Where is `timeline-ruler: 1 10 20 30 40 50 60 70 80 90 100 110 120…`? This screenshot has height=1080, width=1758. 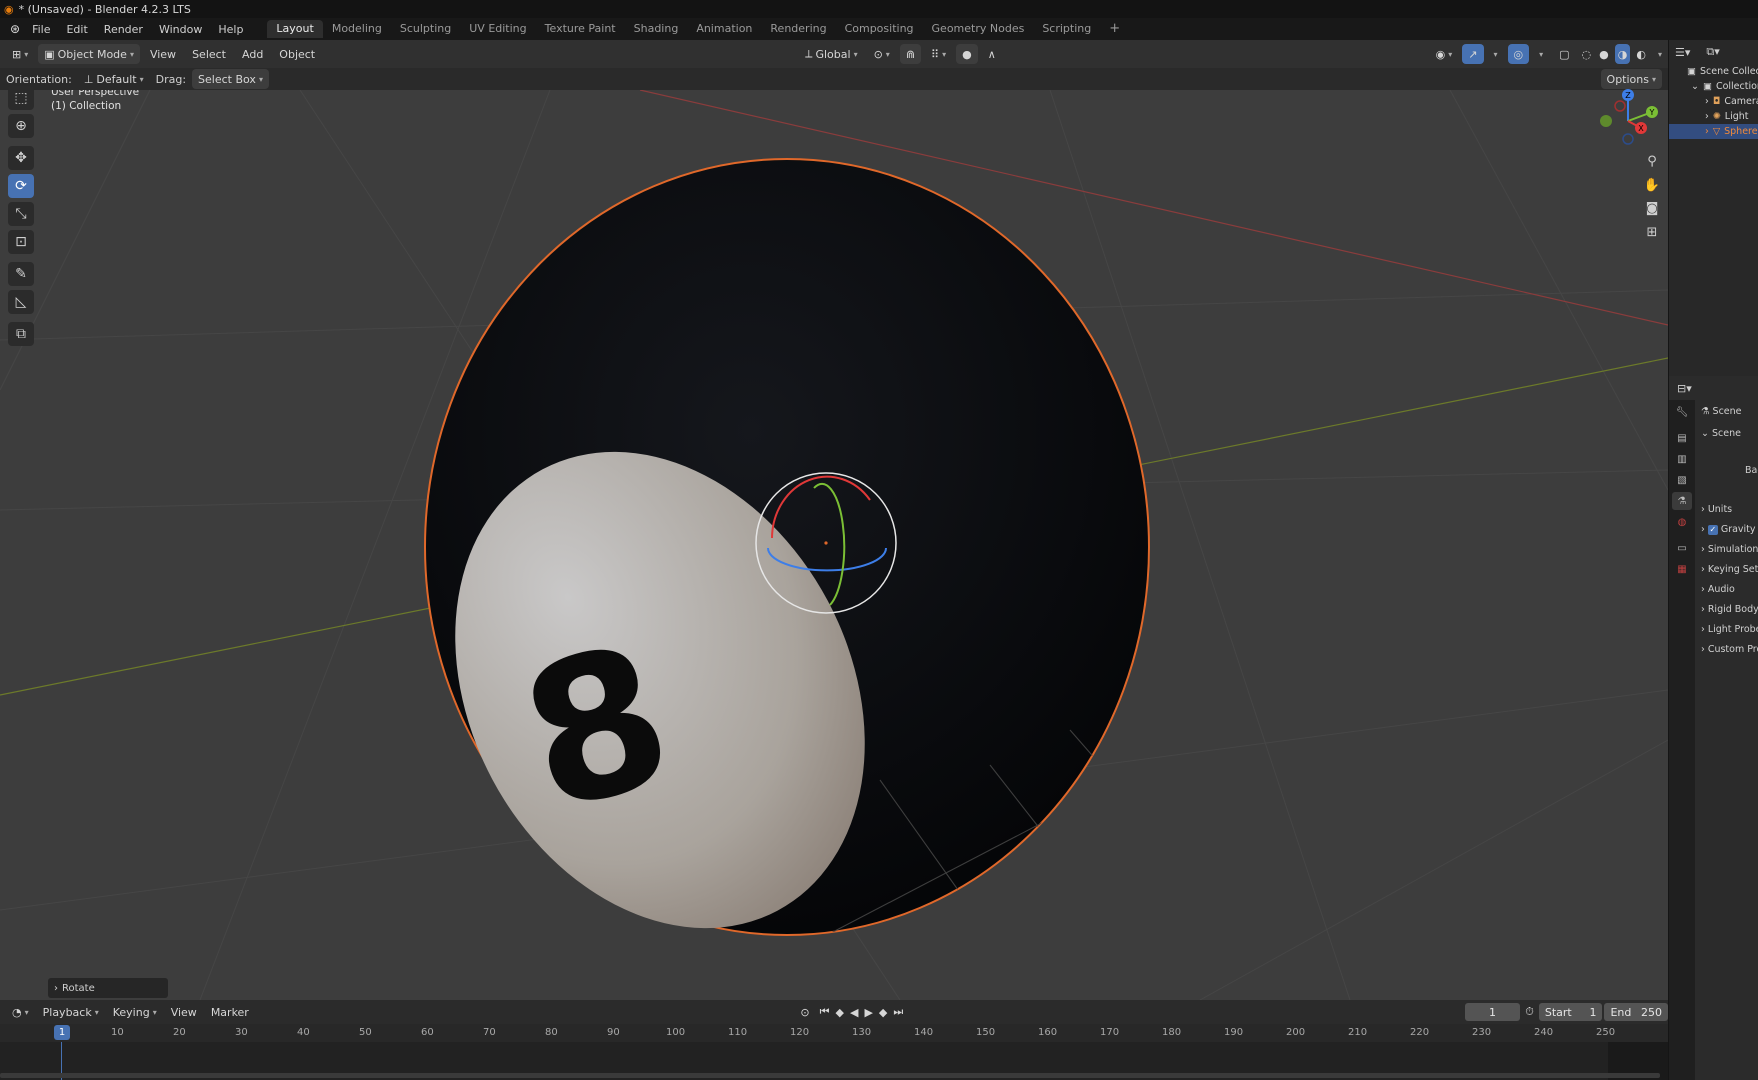
timeline-ruler: 1 10 20 30 40 50 60 70 80 90 100 110 120… is located at coordinates (834, 1033).